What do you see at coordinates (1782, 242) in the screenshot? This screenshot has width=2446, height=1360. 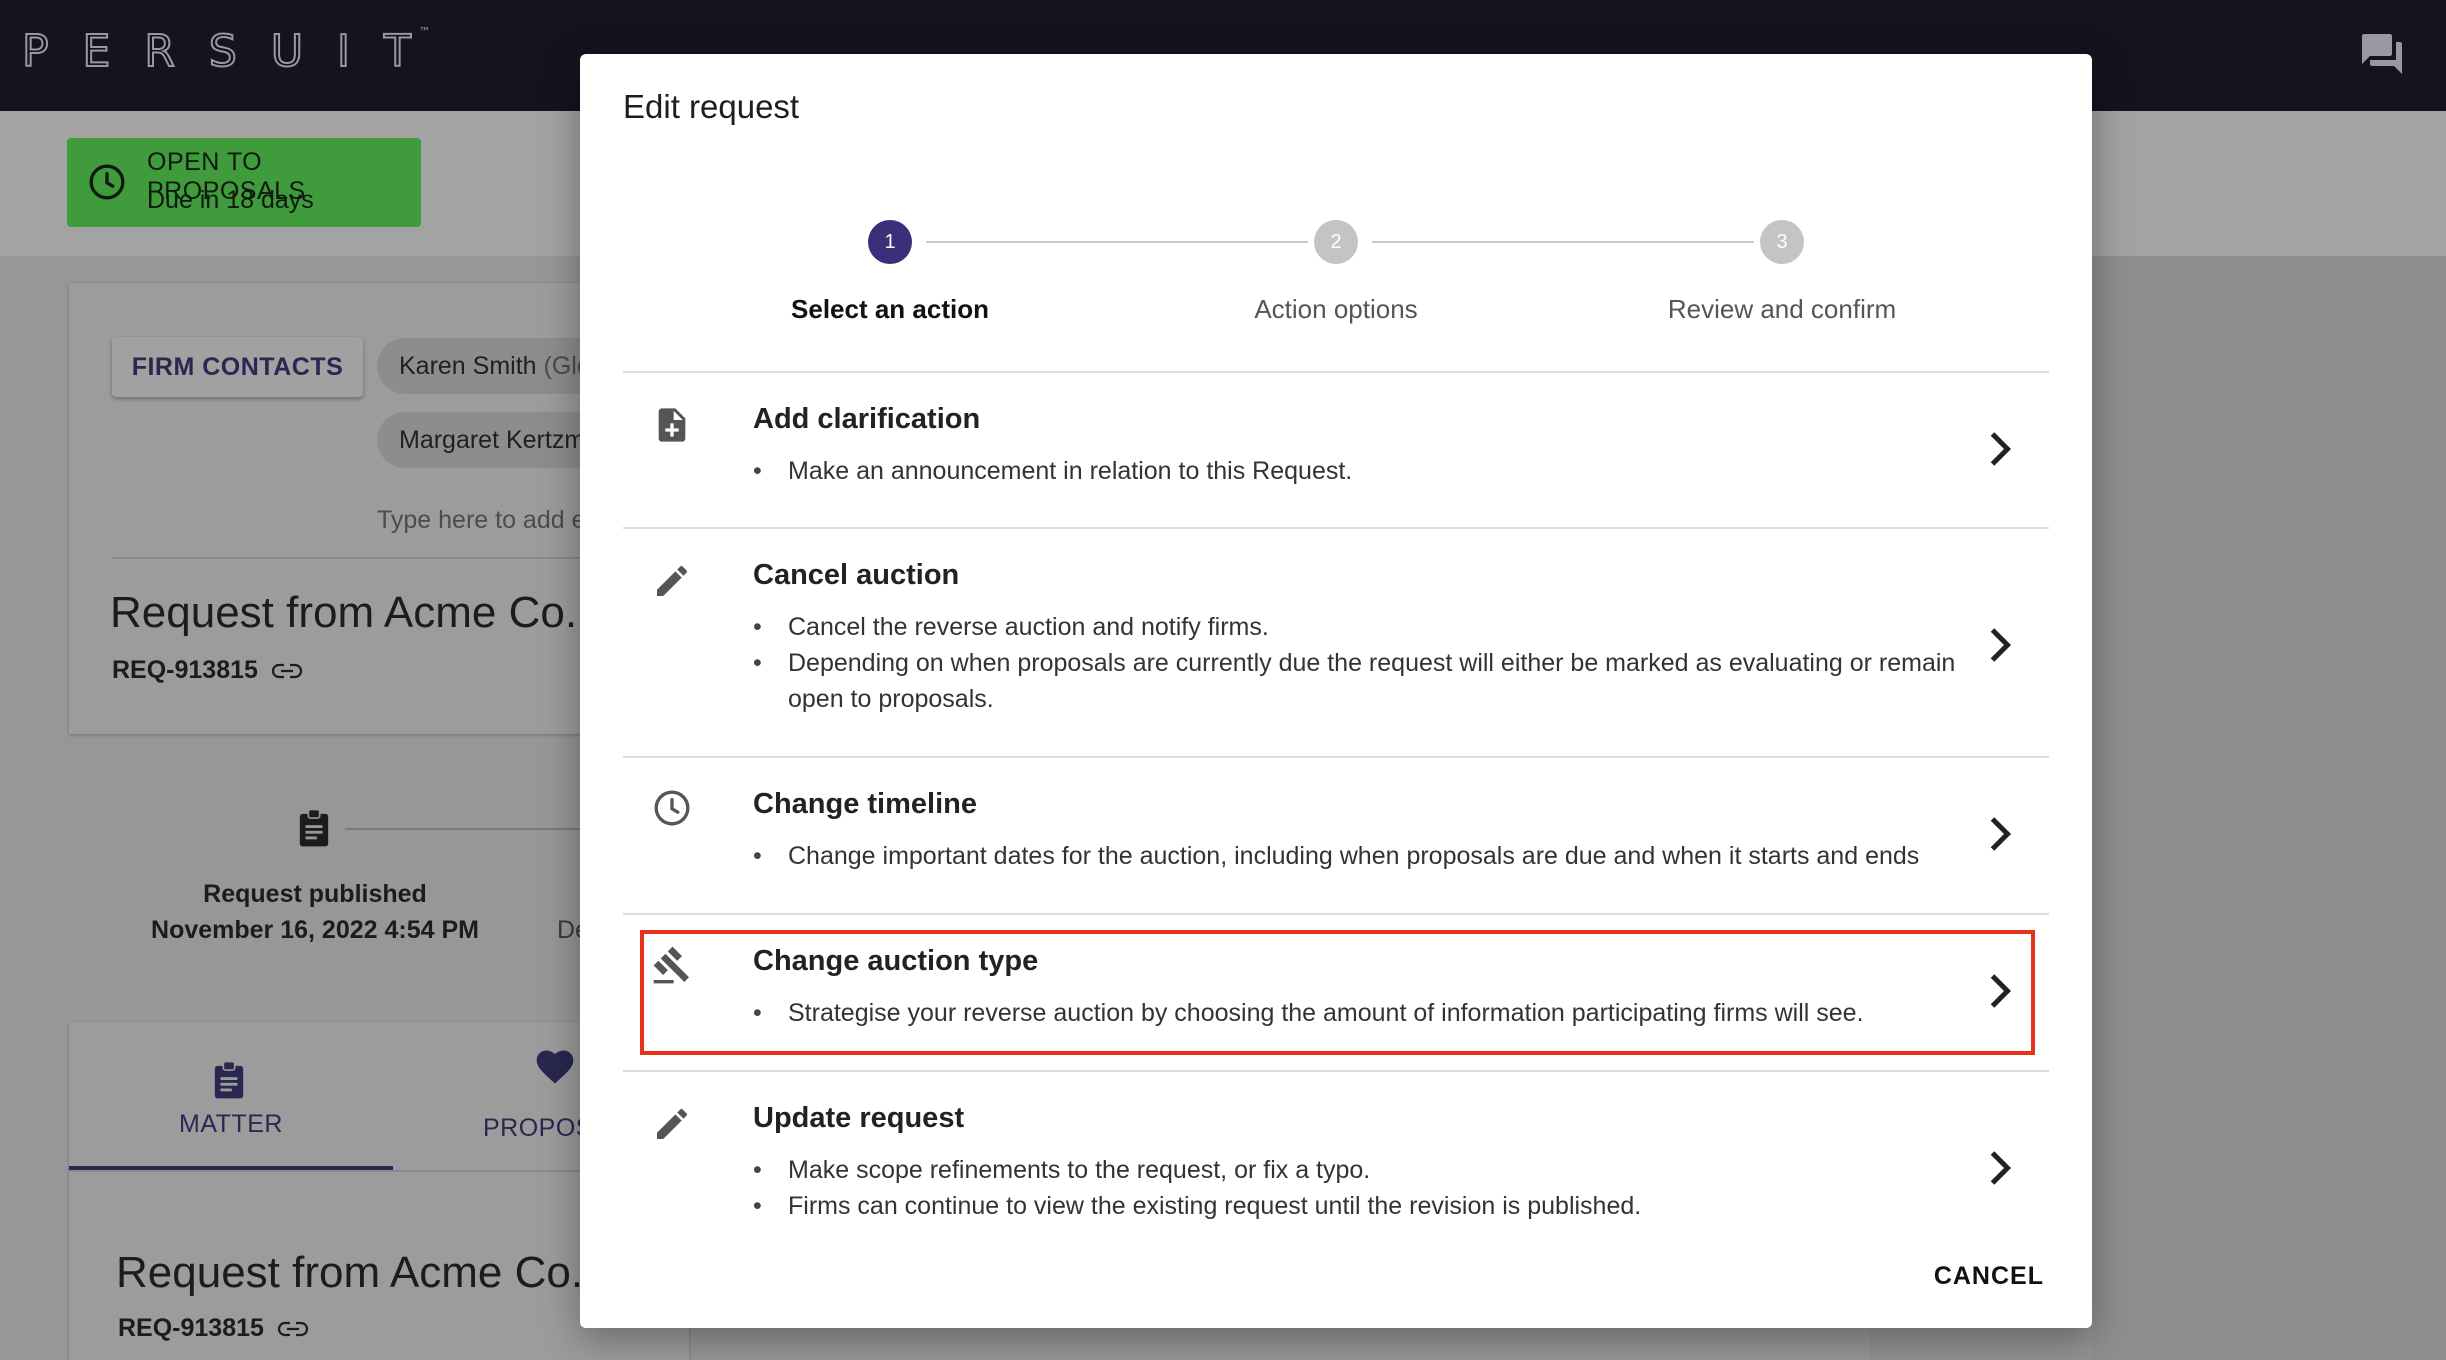 I see `step-3-indicator: 3` at bounding box center [1782, 242].